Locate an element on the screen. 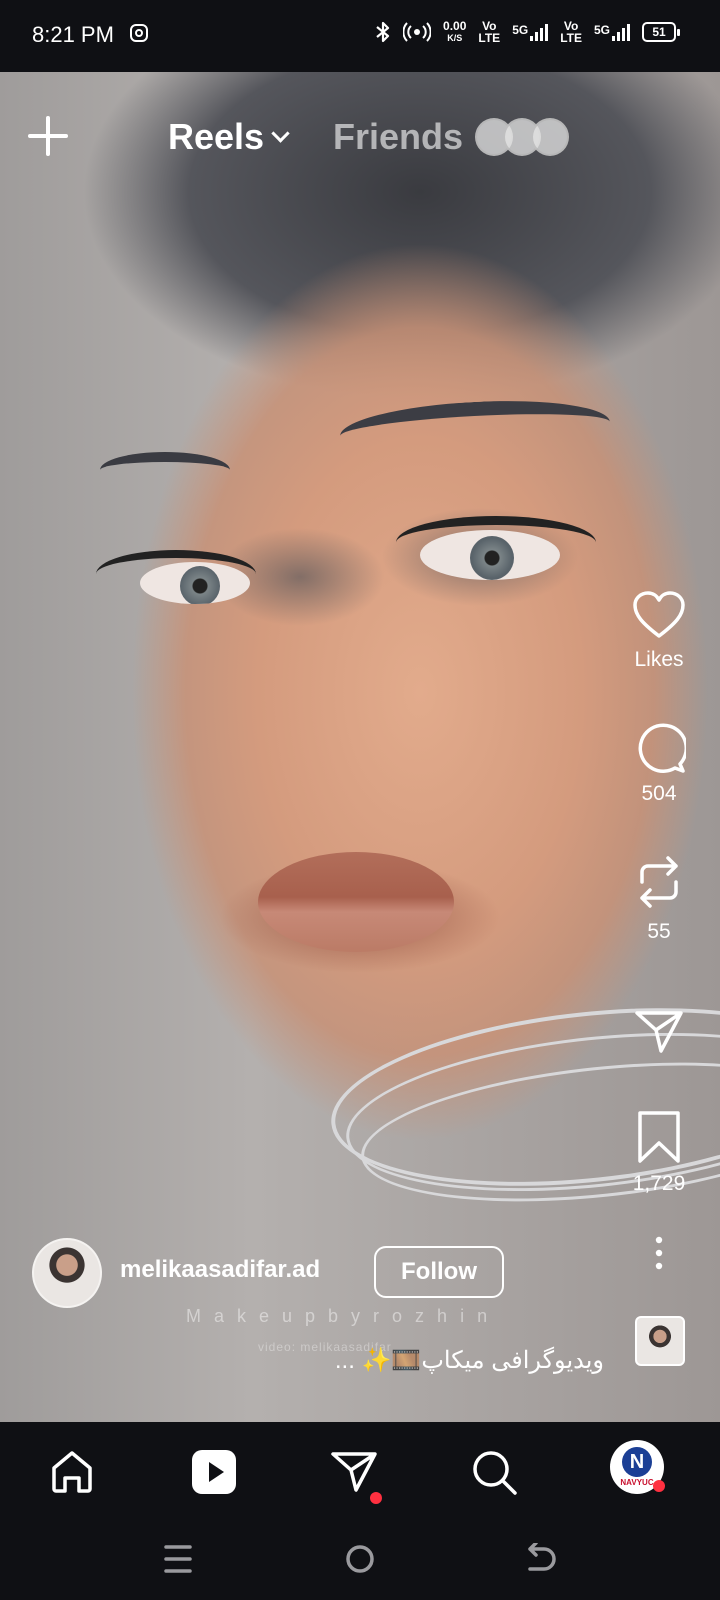 This screenshot has height=1600, width=720. reposts-count: 55 is located at coordinates (659, 931).